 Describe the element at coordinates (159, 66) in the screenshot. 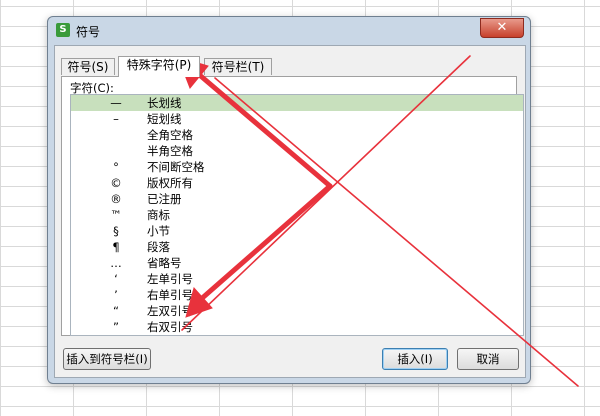

I see `tab-special-characters: 特殊字符(P)` at that location.